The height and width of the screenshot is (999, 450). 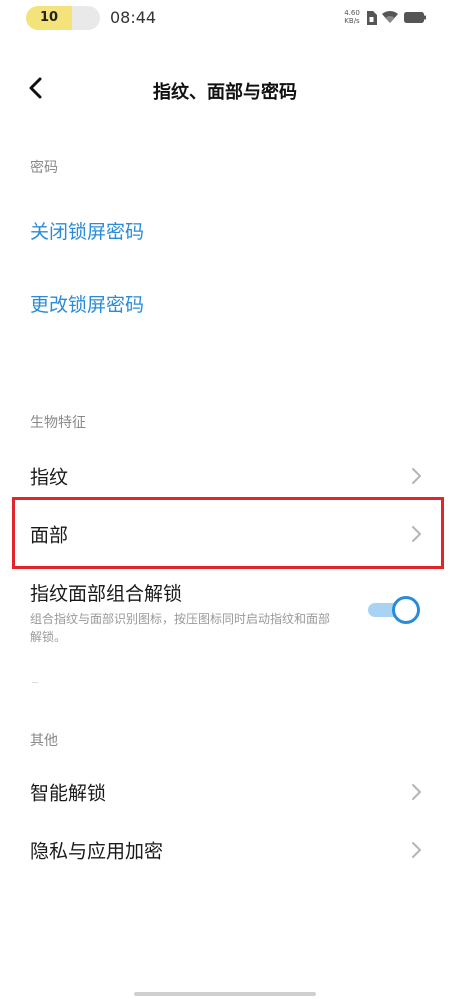 What do you see at coordinates (225, 92) in the screenshot?
I see `page-title: 指纹、面部与密码` at bounding box center [225, 92].